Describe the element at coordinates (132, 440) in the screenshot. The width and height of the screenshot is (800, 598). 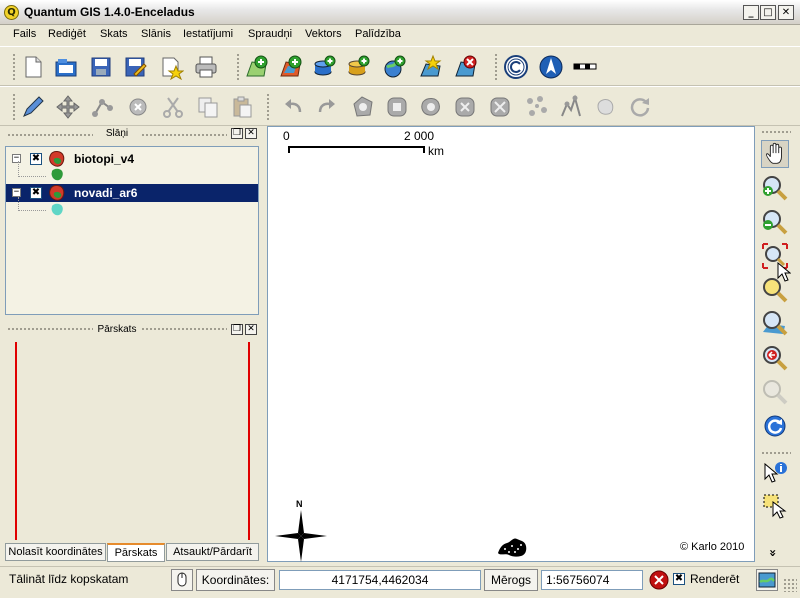
I see `overview-map` at that location.